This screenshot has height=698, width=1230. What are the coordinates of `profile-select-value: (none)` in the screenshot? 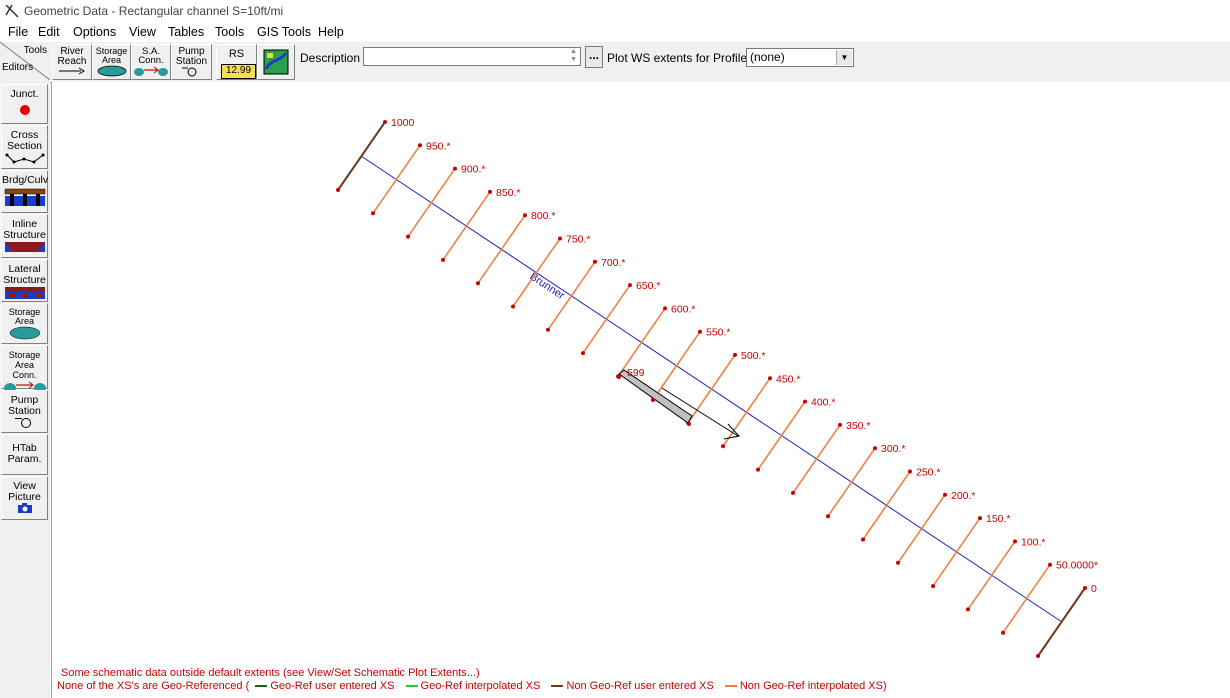 It's located at (767, 57).